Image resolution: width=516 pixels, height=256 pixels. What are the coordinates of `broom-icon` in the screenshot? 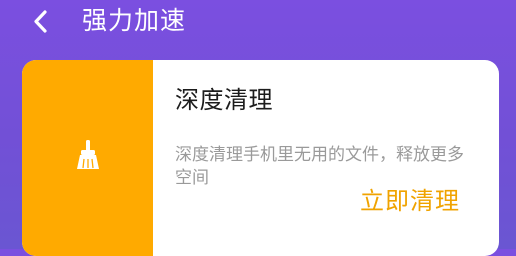 It's located at (88, 155).